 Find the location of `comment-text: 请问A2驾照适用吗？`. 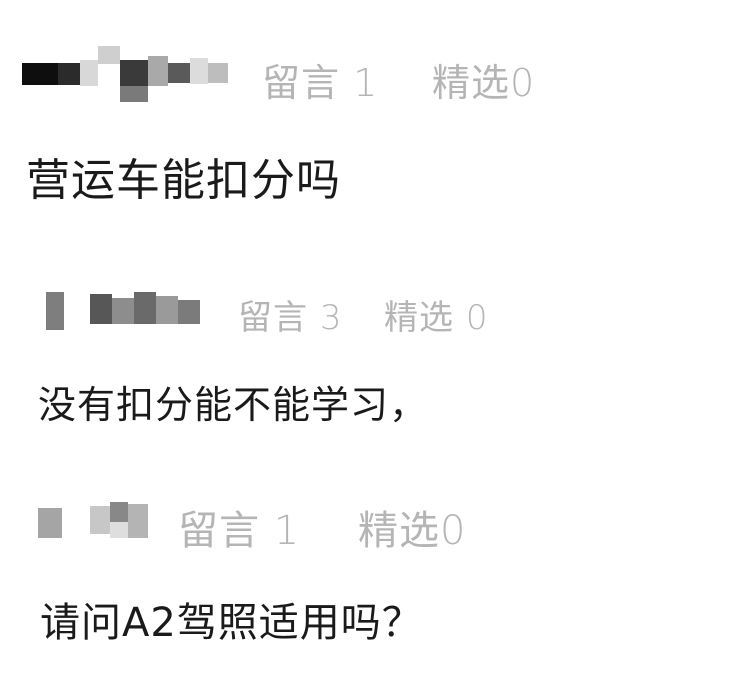

comment-text: 请问A2驾照适用吗？ is located at coordinates (231, 623).